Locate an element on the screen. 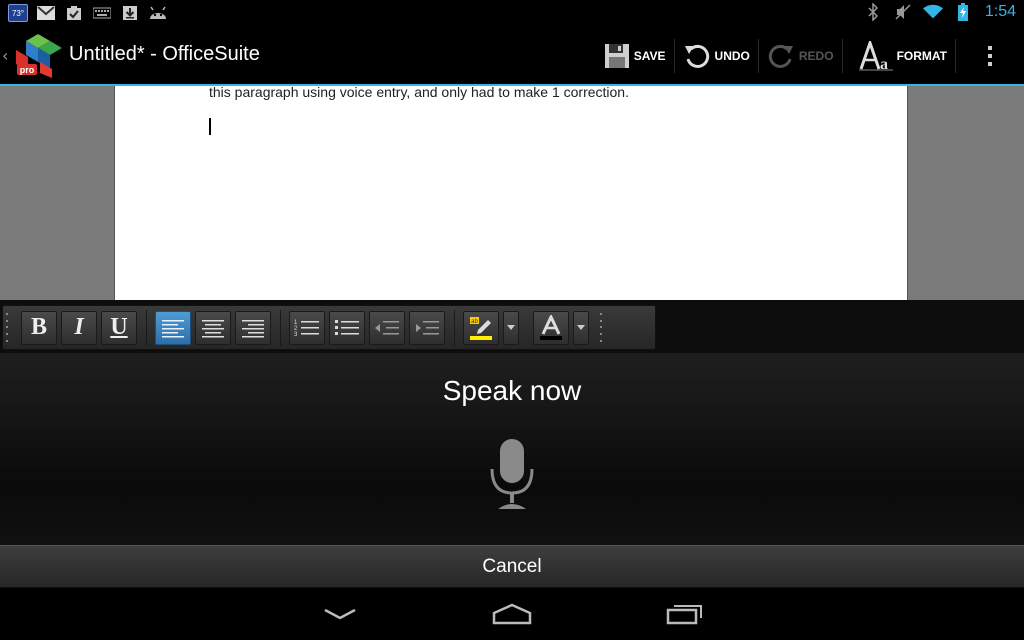 Image resolution: width=1024 pixels, height=640 pixels. up-chevron-icon: ‹ is located at coordinates (5, 55).